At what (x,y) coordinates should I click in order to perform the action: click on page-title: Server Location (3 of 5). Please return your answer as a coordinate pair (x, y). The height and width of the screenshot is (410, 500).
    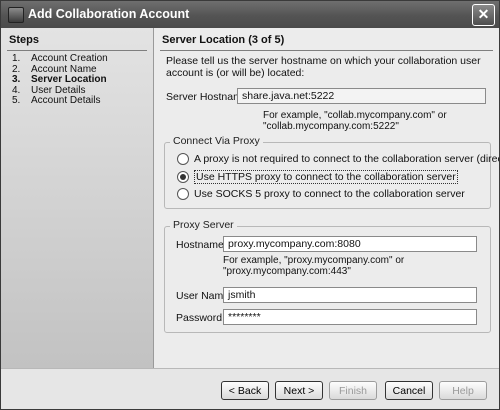
    Looking at the image, I should click on (223, 40).